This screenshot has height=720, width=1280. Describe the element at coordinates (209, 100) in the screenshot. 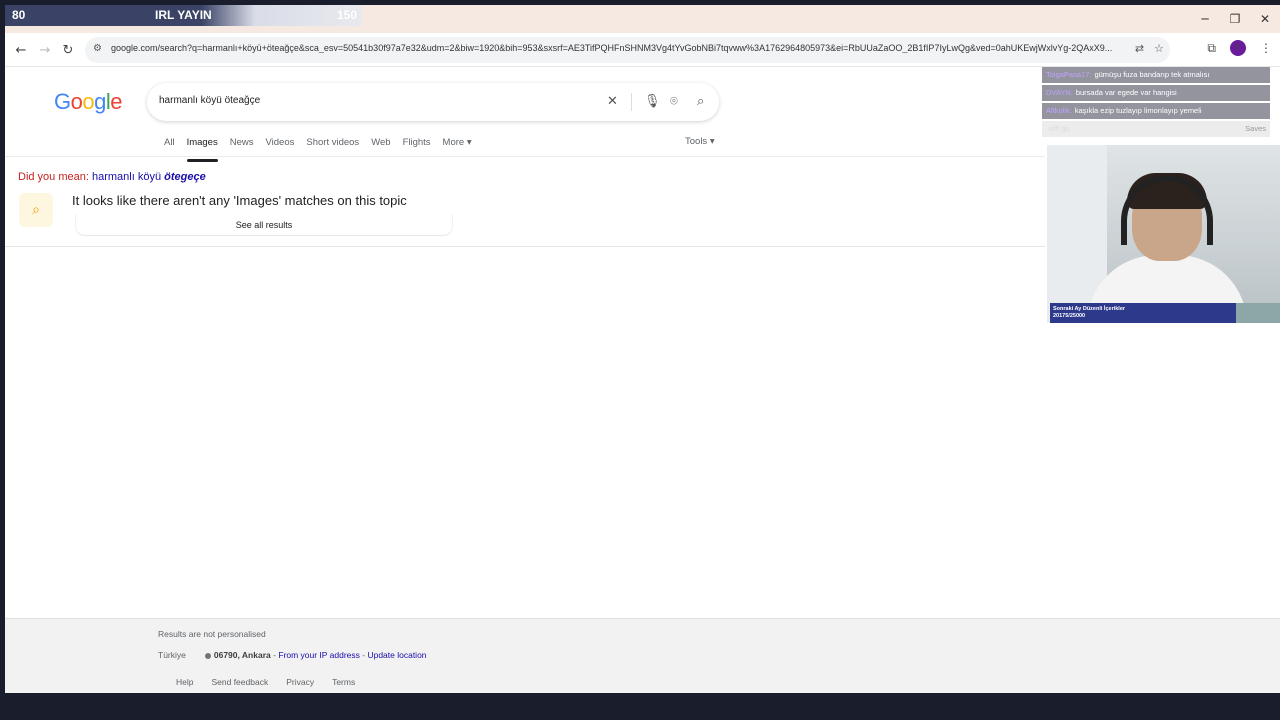

I see `search-input: harmanlı köyü öteağçe` at that location.